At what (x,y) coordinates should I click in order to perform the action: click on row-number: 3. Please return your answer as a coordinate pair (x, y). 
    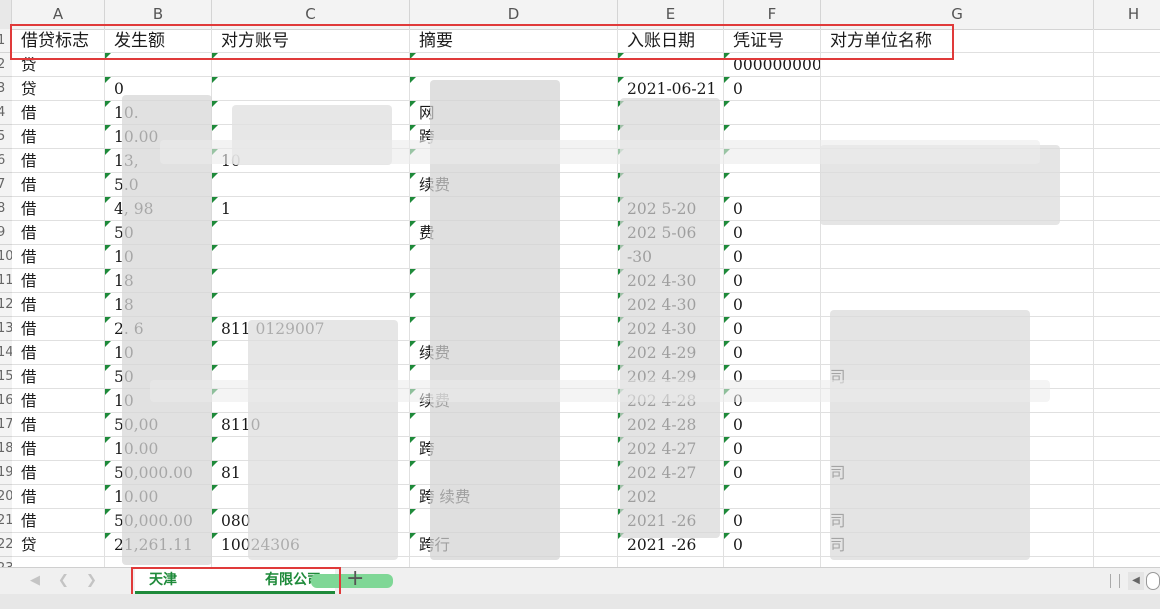
    Looking at the image, I should click on (6, 89).